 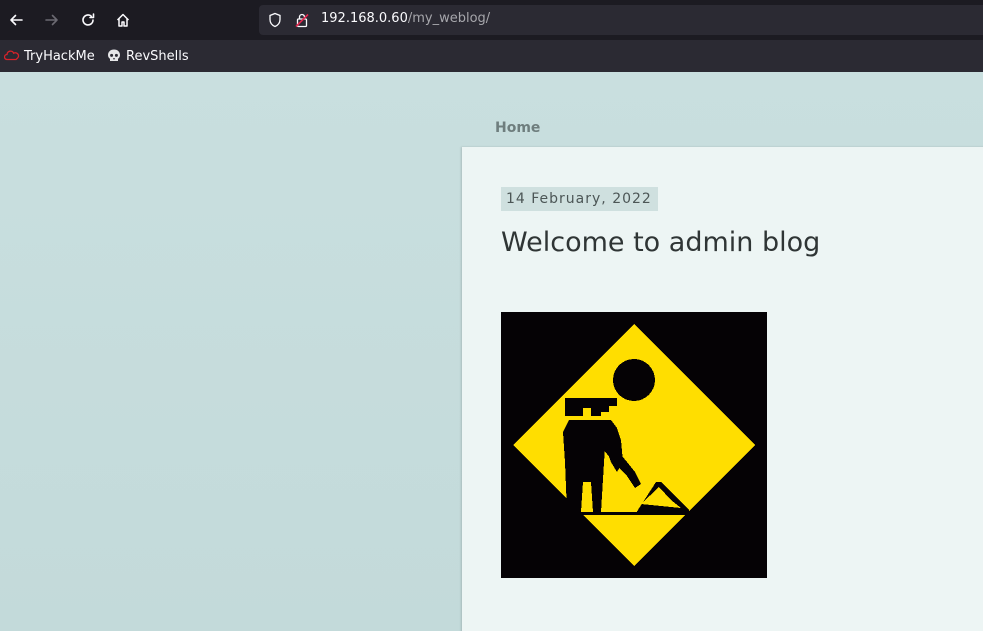 I want to click on reload-icon, so click(x=88, y=19).